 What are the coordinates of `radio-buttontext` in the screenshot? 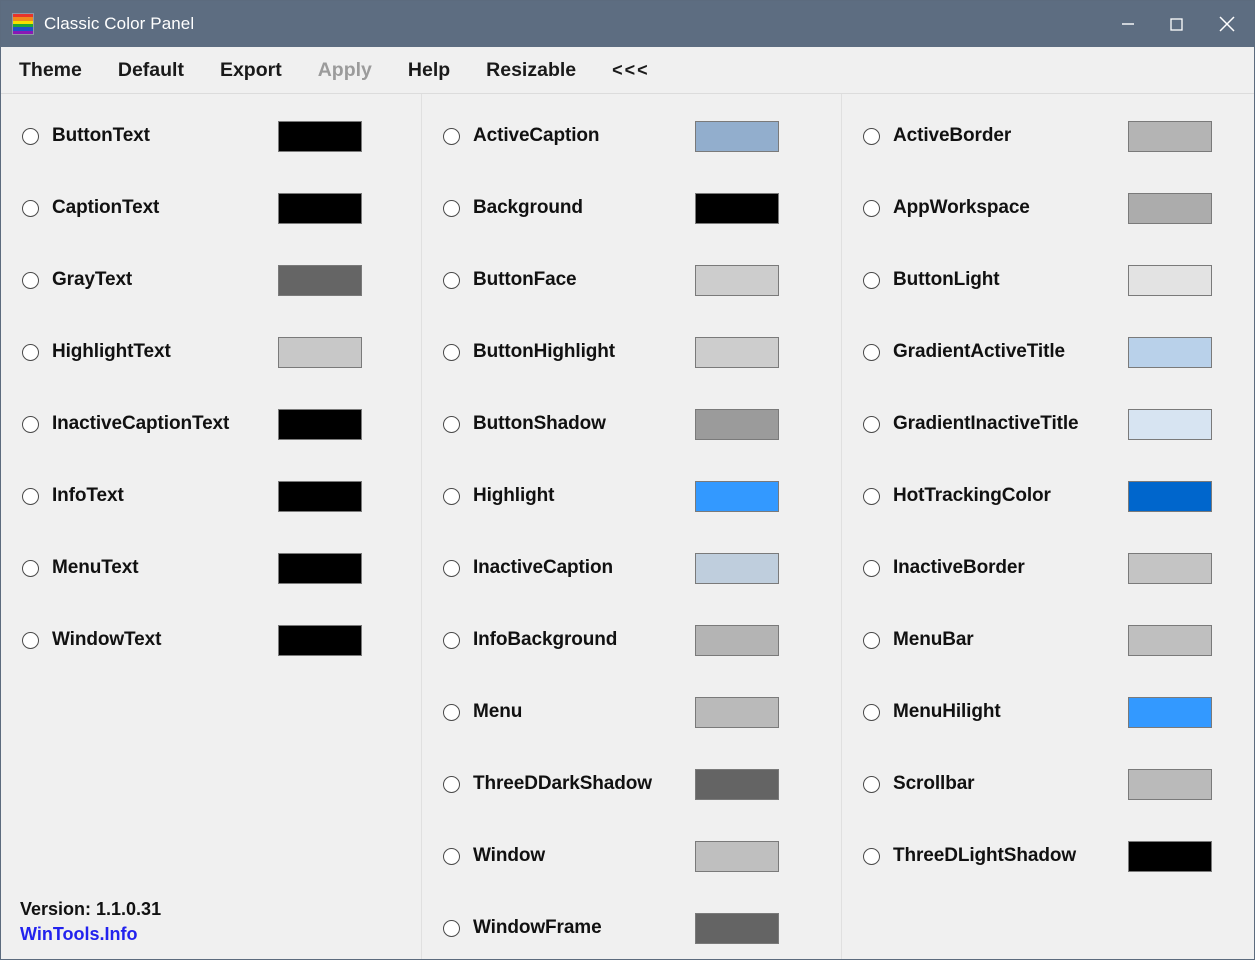 It's located at (30, 136).